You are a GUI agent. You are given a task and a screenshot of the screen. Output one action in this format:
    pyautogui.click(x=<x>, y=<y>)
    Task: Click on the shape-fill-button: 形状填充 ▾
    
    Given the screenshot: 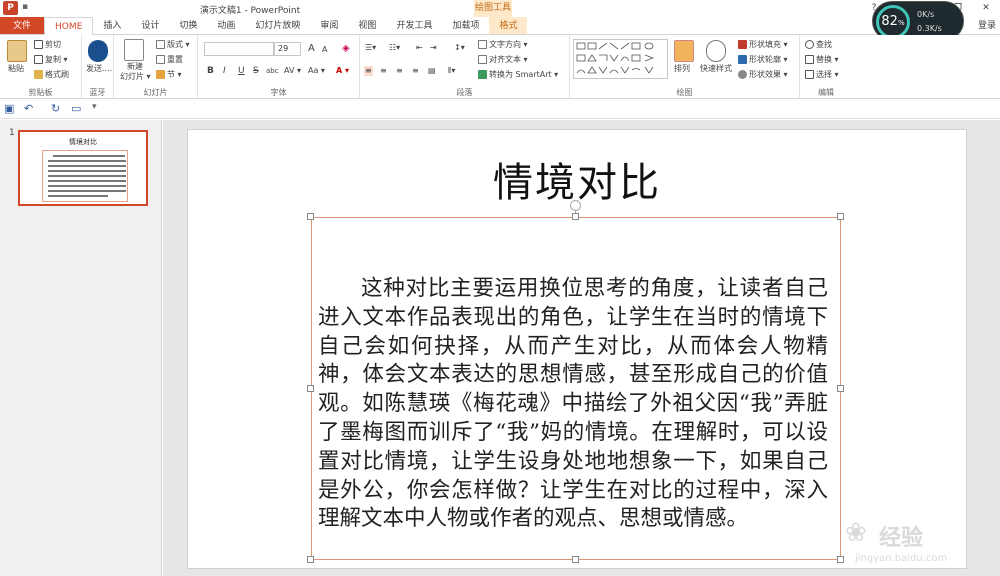 What is the action you would take?
    pyautogui.click(x=763, y=45)
    